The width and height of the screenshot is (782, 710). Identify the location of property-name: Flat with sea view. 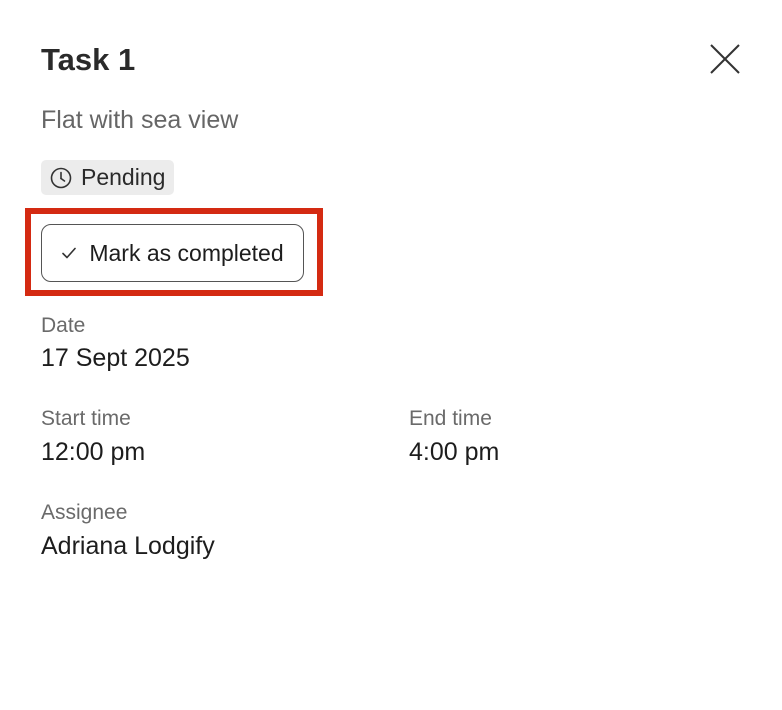
(140, 120).